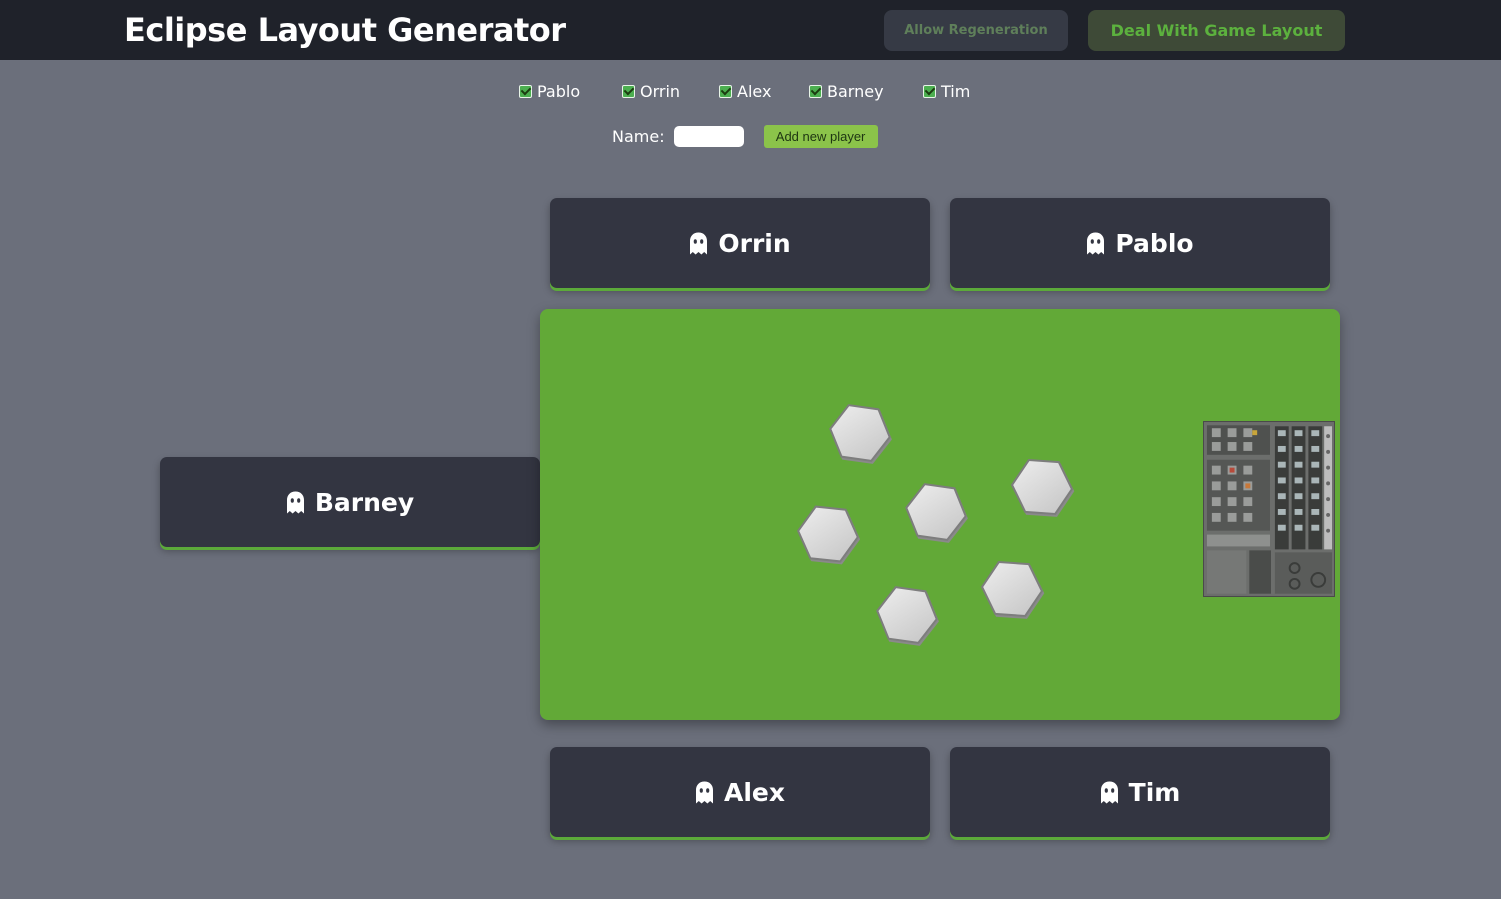 The image size is (1501, 899). What do you see at coordinates (364, 502) in the screenshot?
I see `seat-player-name: Barney` at bounding box center [364, 502].